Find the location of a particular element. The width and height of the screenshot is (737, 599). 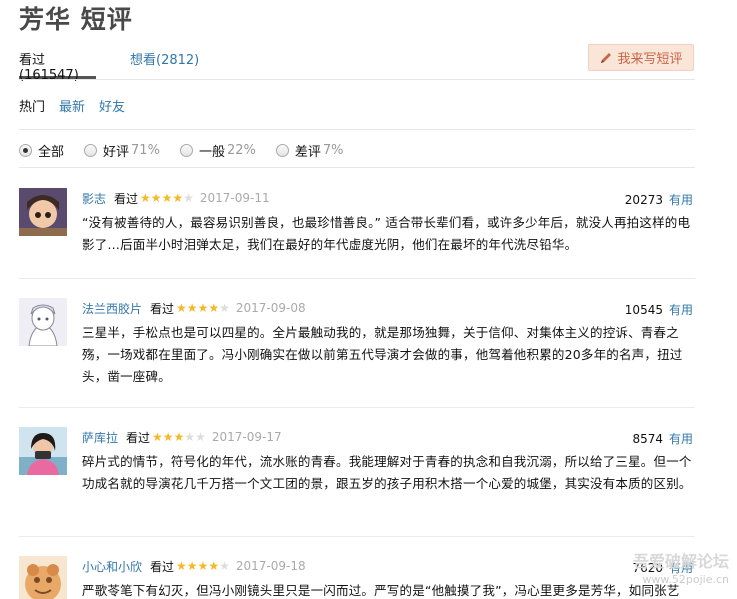

write-comment-button: 我来写短评 is located at coordinates (641, 57).